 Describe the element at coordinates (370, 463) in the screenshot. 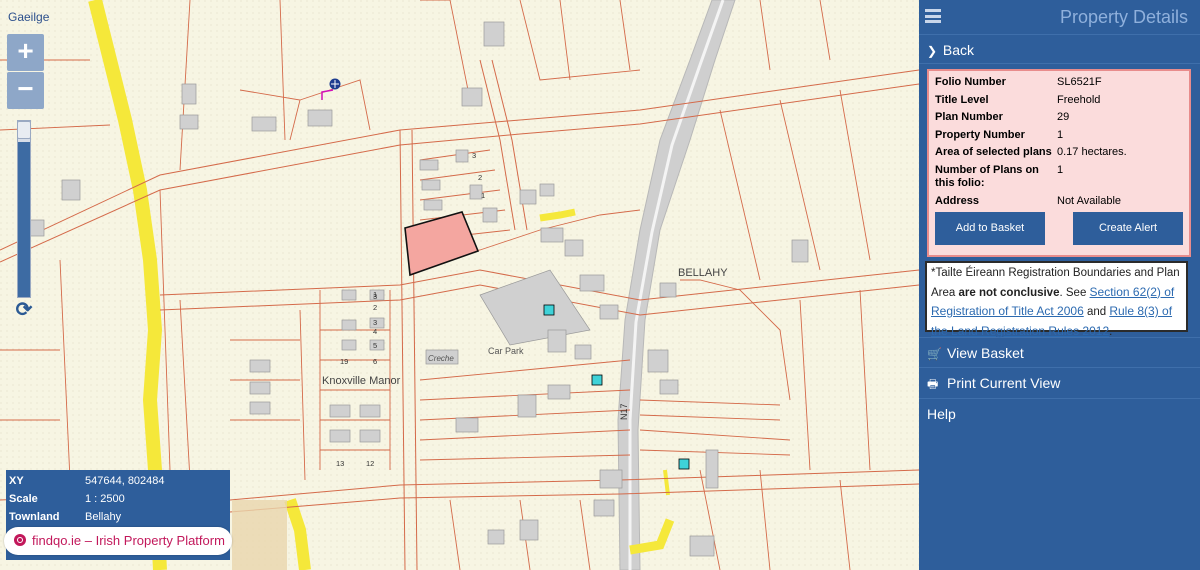

I see `plot-number: 12` at that location.